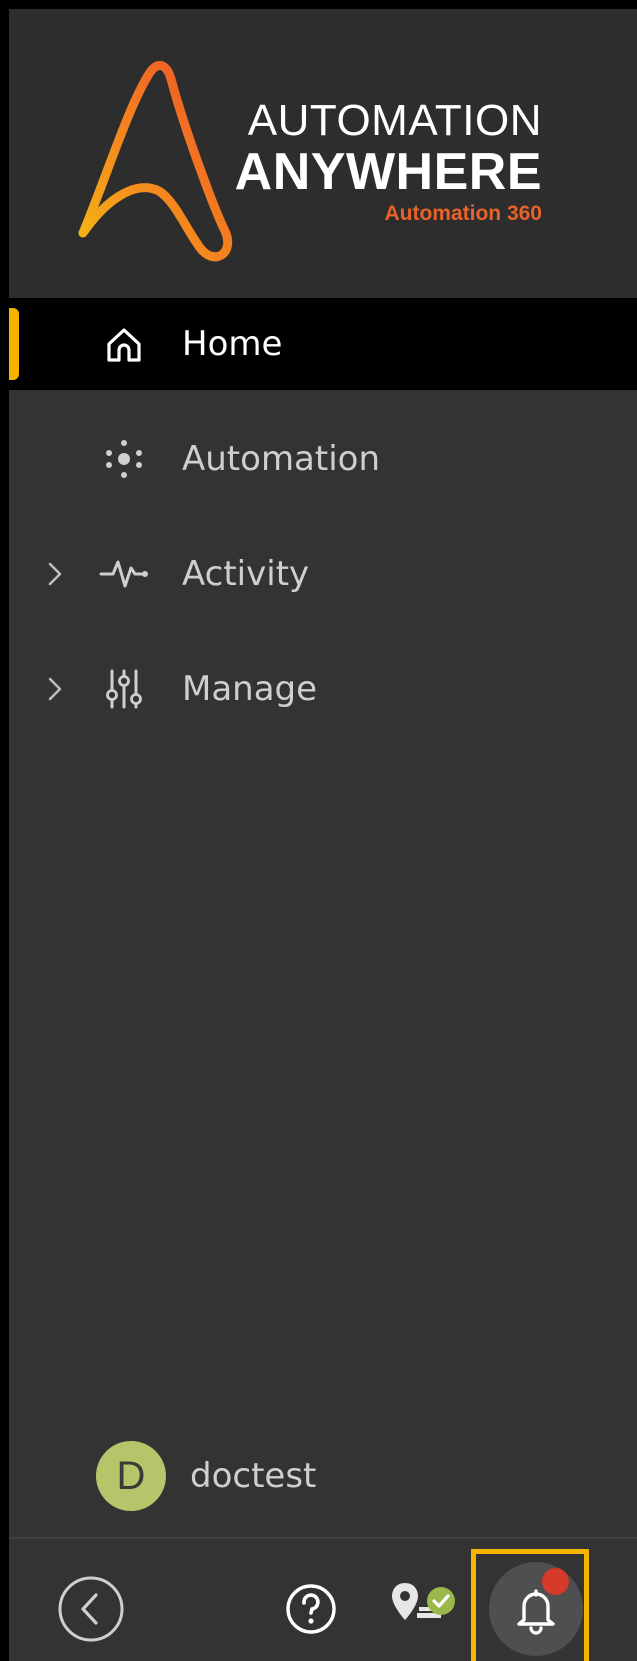  Describe the element at coordinates (124, 459) in the screenshot. I see `automation-icon` at that location.